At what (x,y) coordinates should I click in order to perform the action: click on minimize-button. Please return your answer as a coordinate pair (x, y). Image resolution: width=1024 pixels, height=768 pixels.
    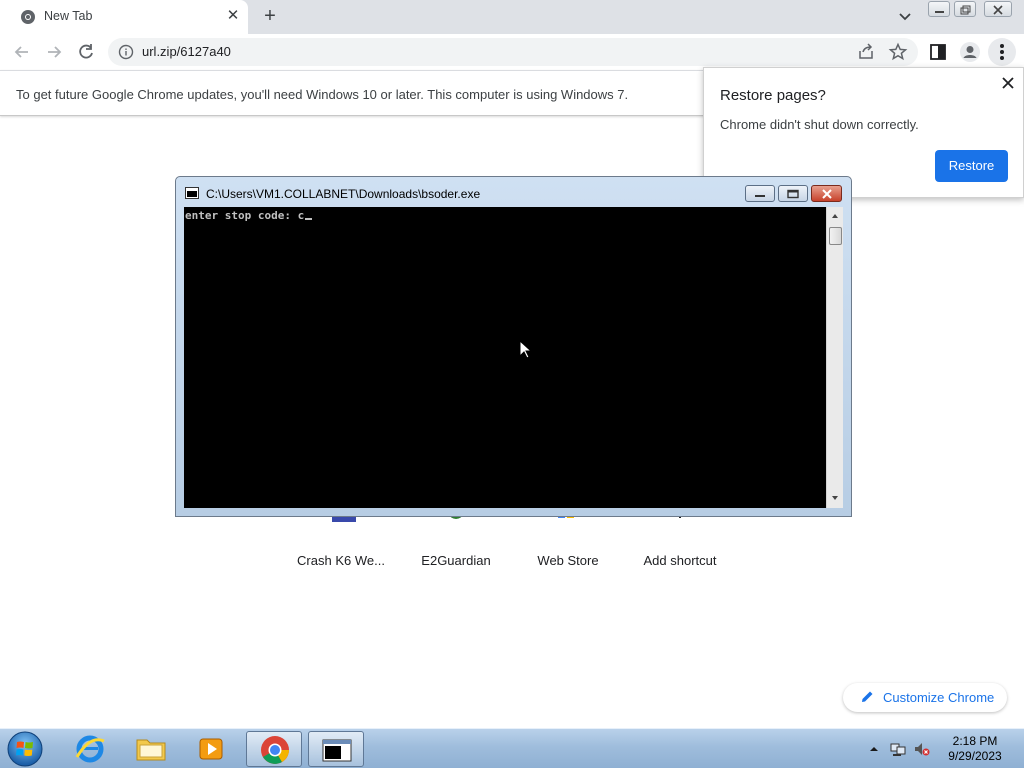
    Looking at the image, I should click on (939, 9).